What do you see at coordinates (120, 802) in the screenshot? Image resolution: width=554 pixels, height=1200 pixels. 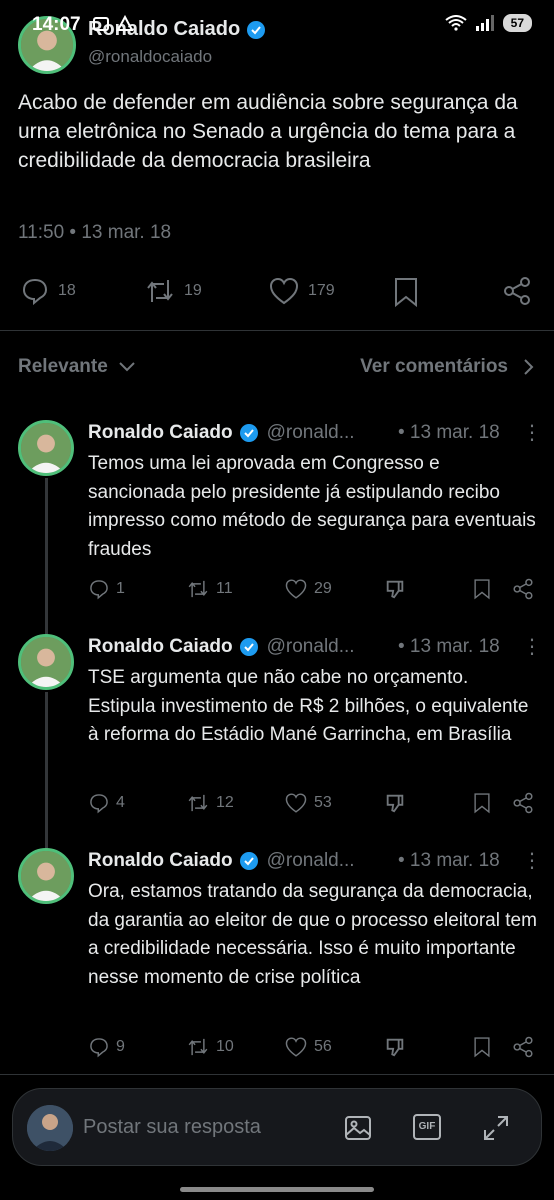 I see `reply-count: 4` at bounding box center [120, 802].